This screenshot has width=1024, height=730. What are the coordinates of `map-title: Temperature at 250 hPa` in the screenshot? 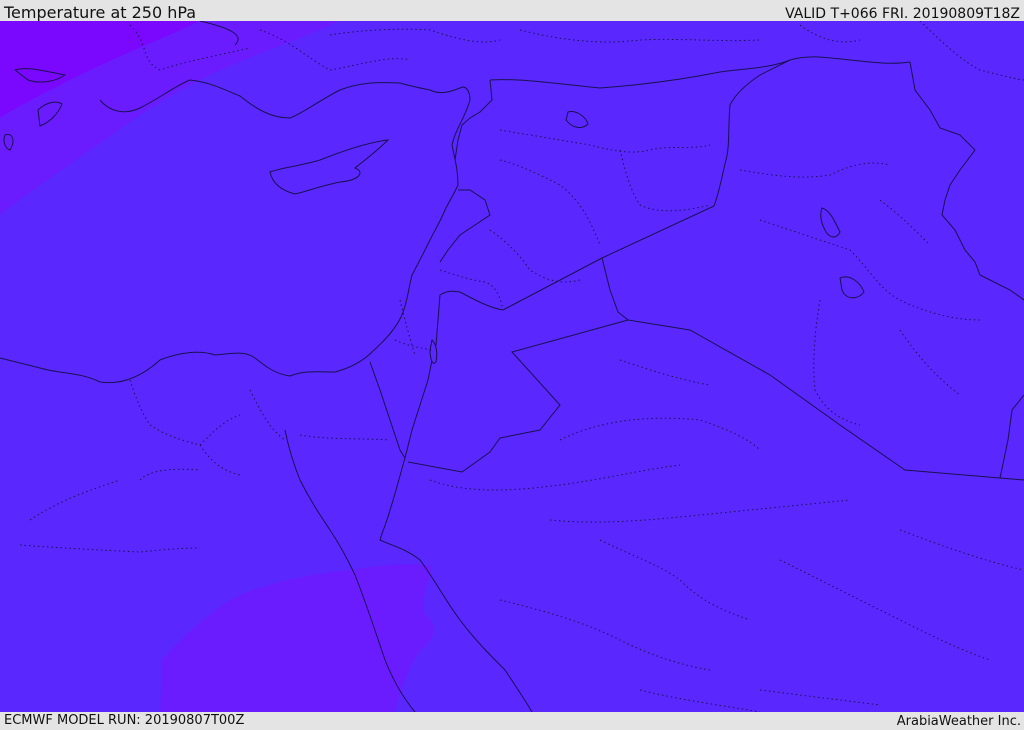 It's located at (100, 12).